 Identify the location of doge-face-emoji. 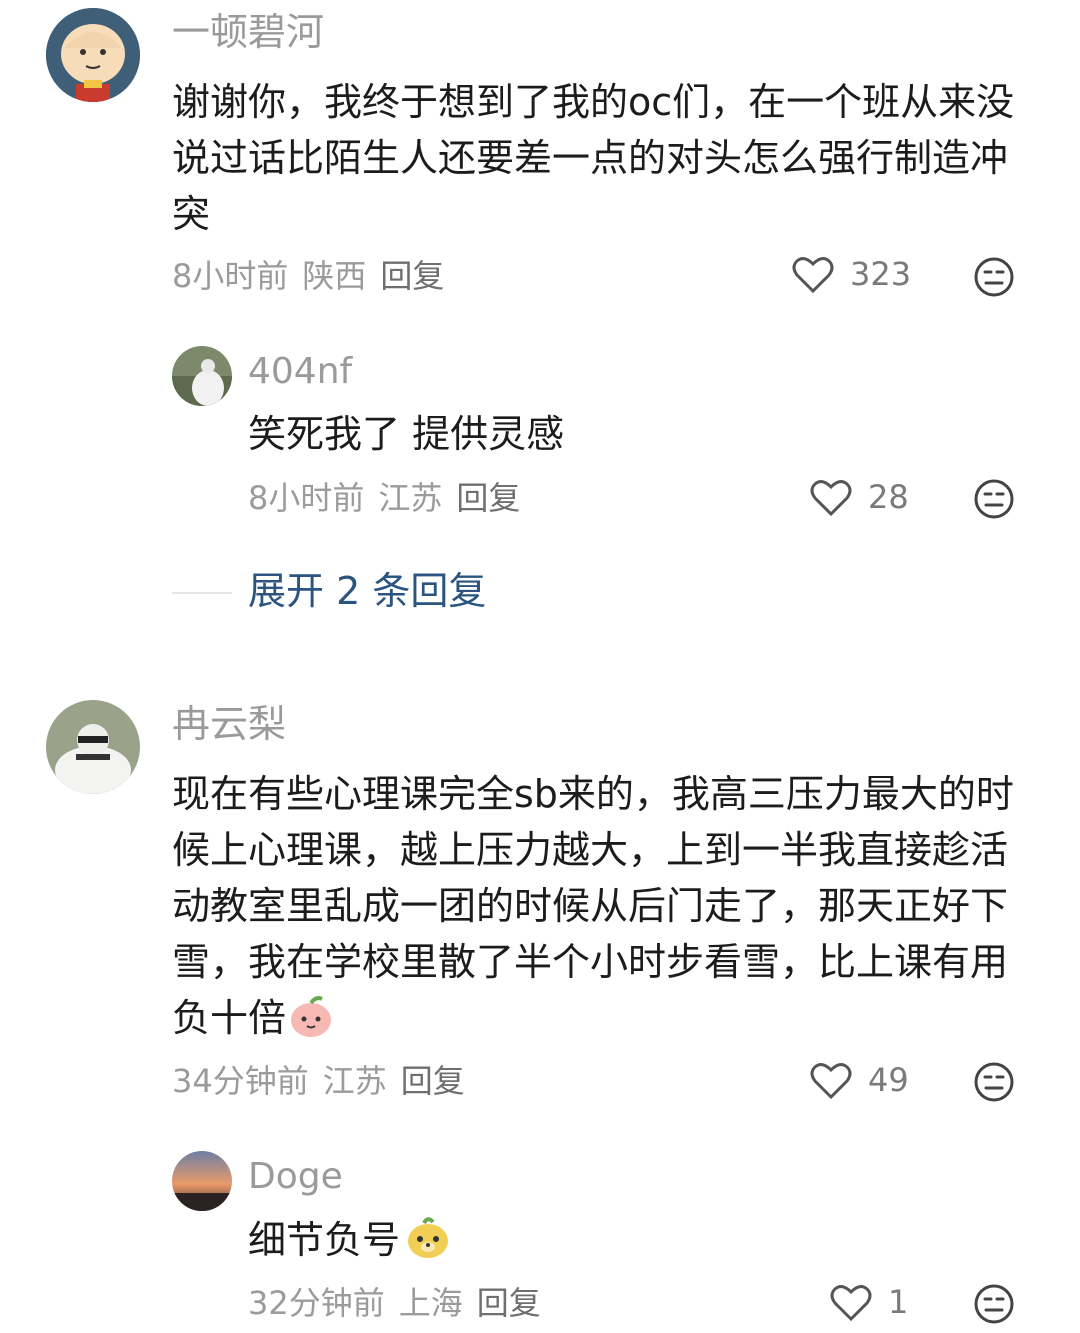
(428, 1237).